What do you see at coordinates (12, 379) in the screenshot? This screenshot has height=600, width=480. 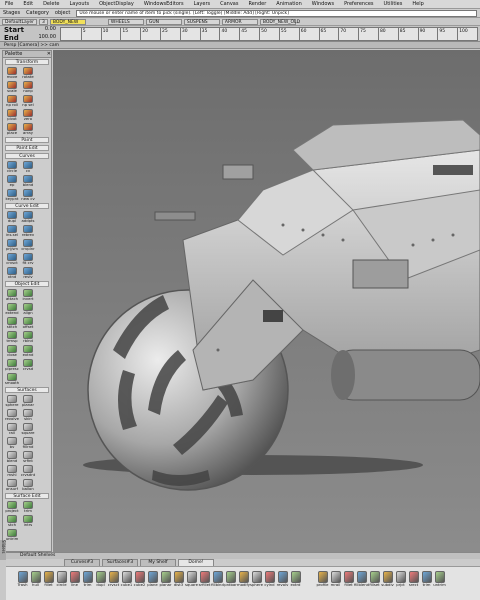 I see `tool-button: smooth` at bounding box center [12, 379].